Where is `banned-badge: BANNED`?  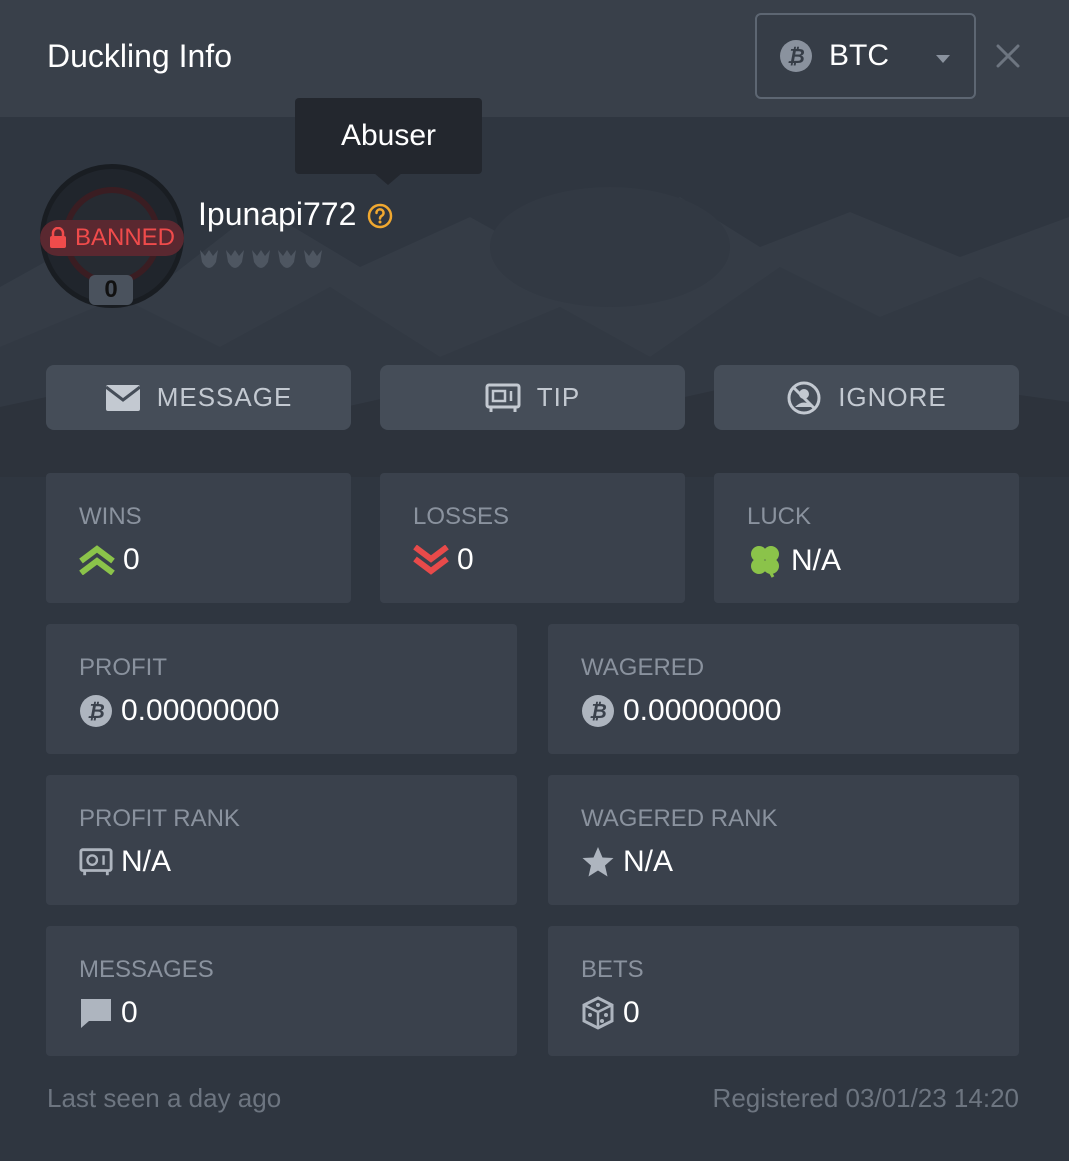 banned-badge: BANNED is located at coordinates (112, 238).